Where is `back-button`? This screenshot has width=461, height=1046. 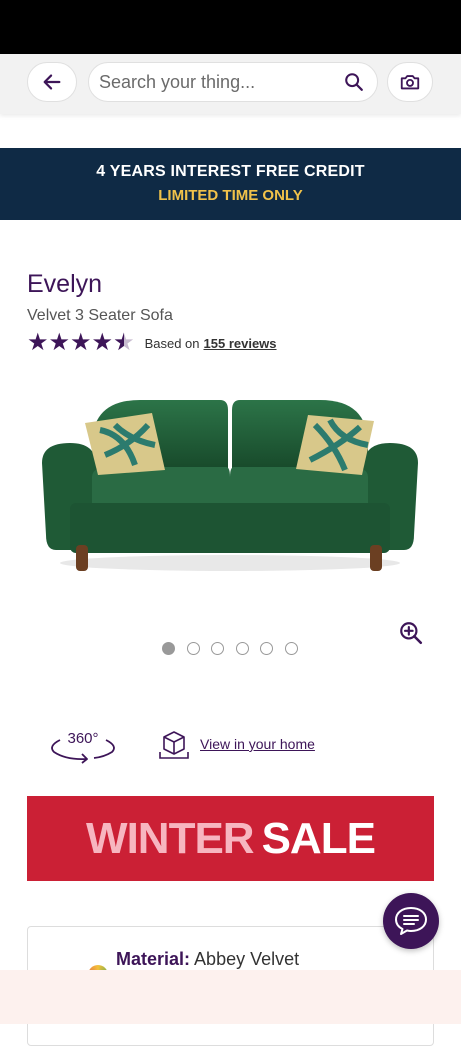 back-button is located at coordinates (52, 82).